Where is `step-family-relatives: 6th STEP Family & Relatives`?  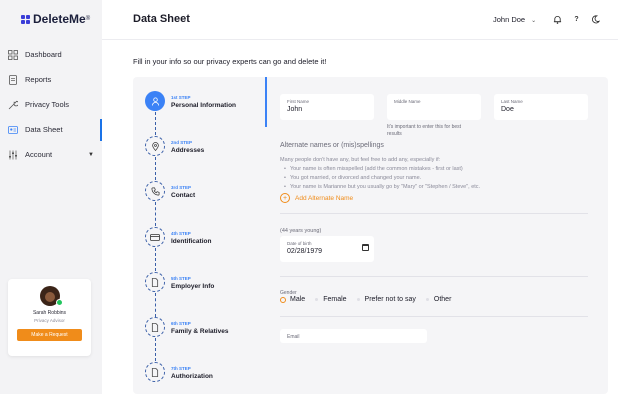 step-family-relatives: 6th STEP Family & Relatives is located at coordinates (200, 329).